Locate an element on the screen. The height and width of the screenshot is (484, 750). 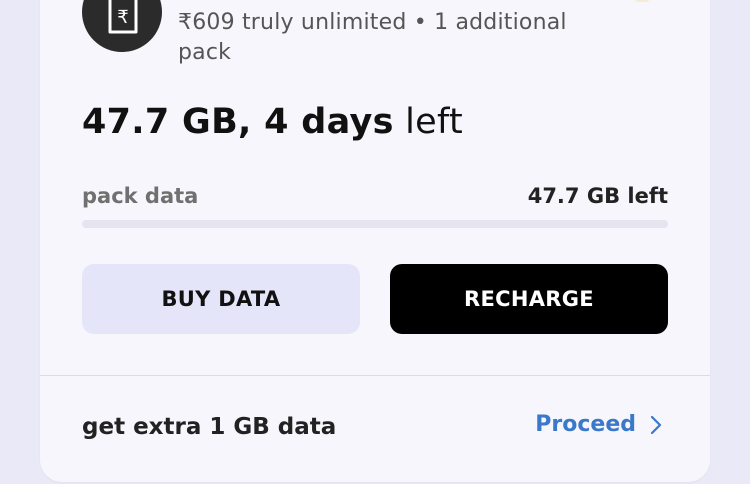
rupee-sim-icon: ₹ is located at coordinates (122, 26).